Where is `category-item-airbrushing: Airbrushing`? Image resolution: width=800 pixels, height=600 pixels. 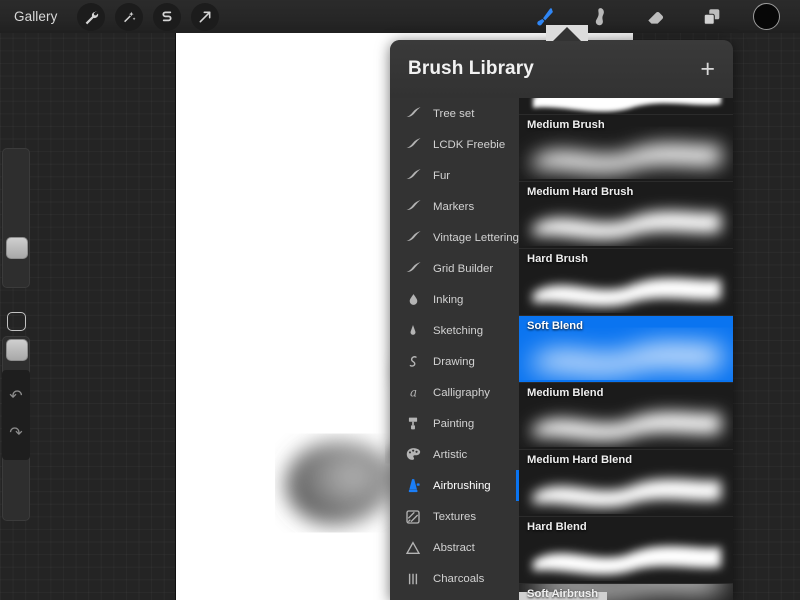 category-item-airbrushing: Airbrushing is located at coordinates (454, 485).